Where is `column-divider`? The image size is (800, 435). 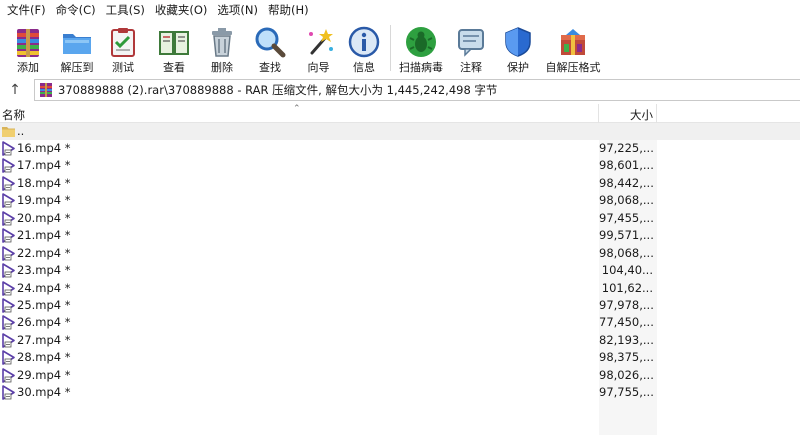 column-divider is located at coordinates (656, 113).